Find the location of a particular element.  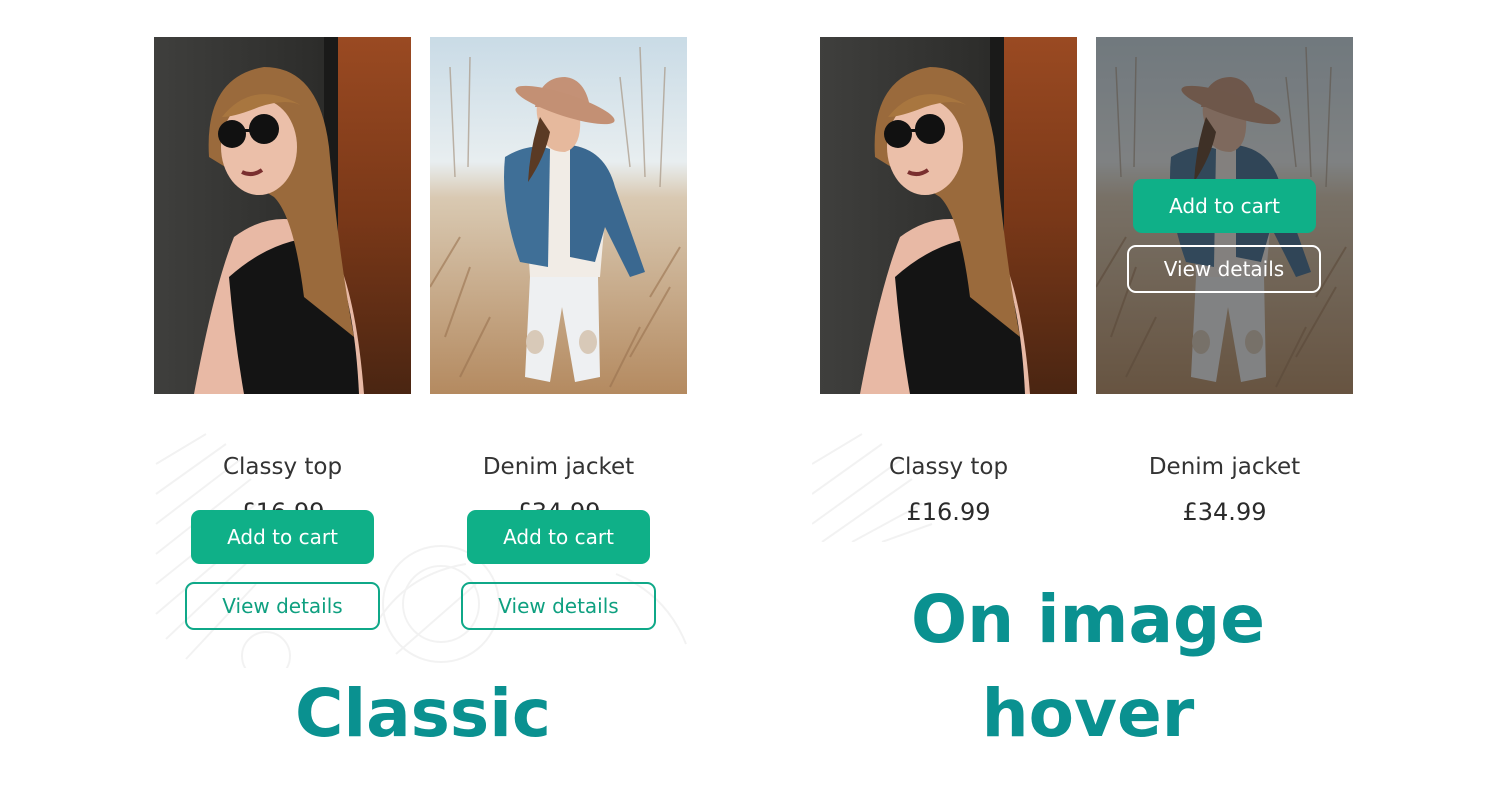

product-price: £34.99 is located at coordinates (1224, 512).